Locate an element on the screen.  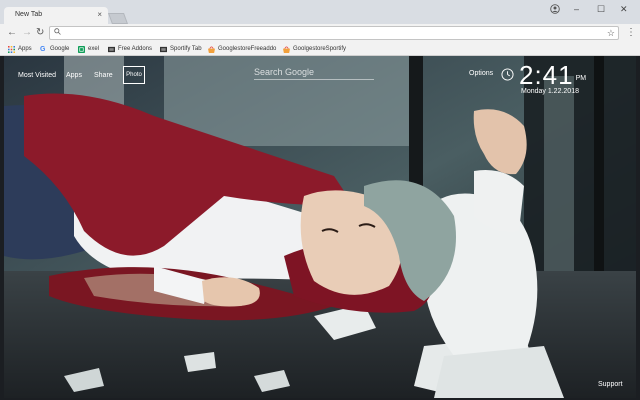
clock-time: 2:41 PM is located at coordinates (552, 75).